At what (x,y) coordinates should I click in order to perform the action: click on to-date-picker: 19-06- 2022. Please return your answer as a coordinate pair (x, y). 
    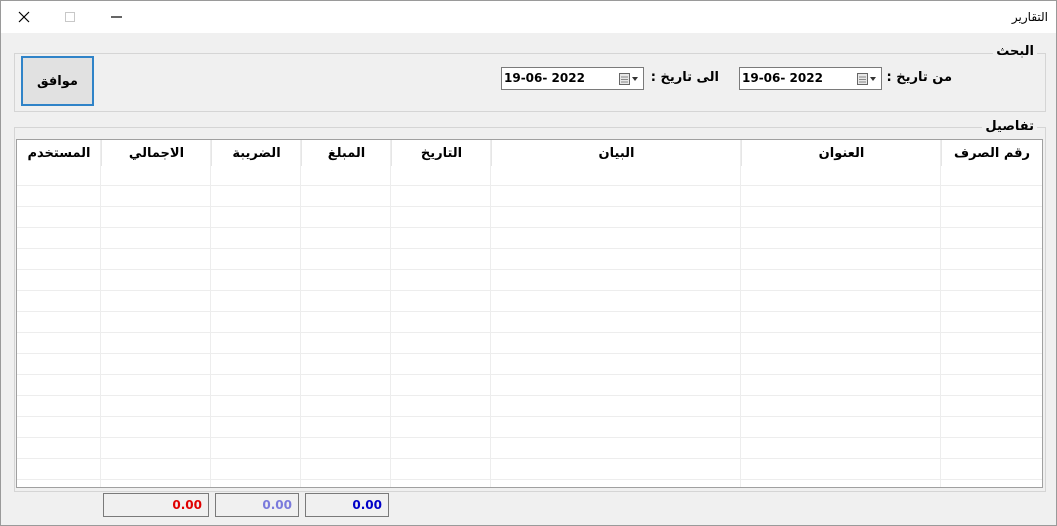
    Looking at the image, I should click on (572, 78).